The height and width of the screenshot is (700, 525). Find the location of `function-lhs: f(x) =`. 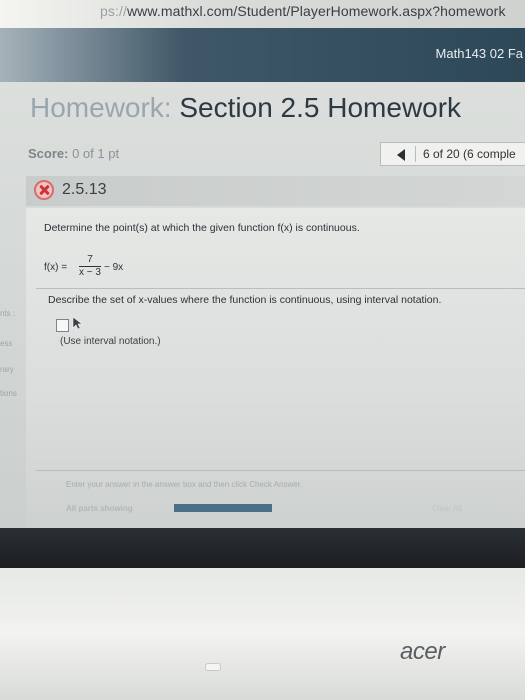

function-lhs: f(x) = is located at coordinates (56, 267).